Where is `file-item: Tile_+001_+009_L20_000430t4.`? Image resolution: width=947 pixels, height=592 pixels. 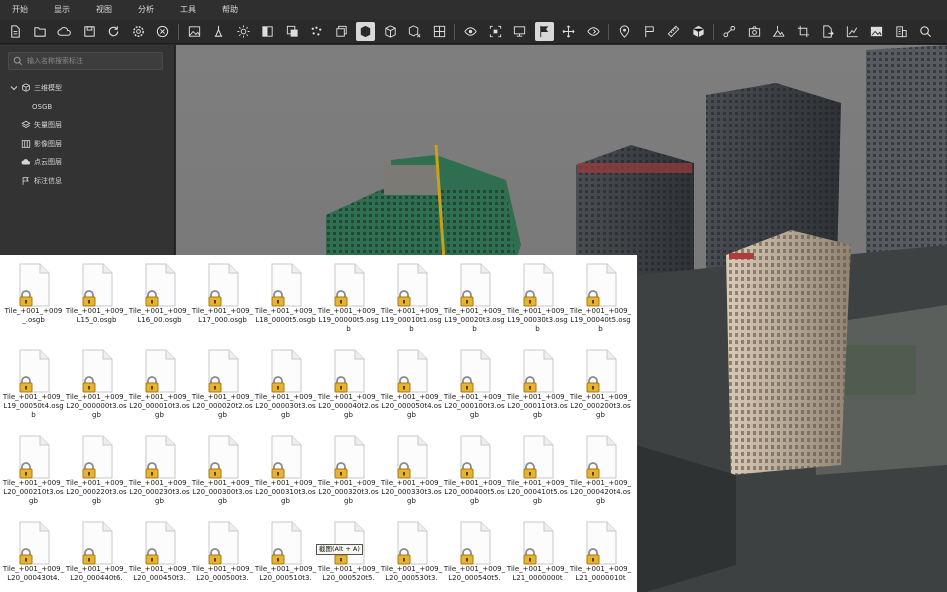 file-item: Tile_+001_+009_L20_000430t4. is located at coordinates (33, 552).